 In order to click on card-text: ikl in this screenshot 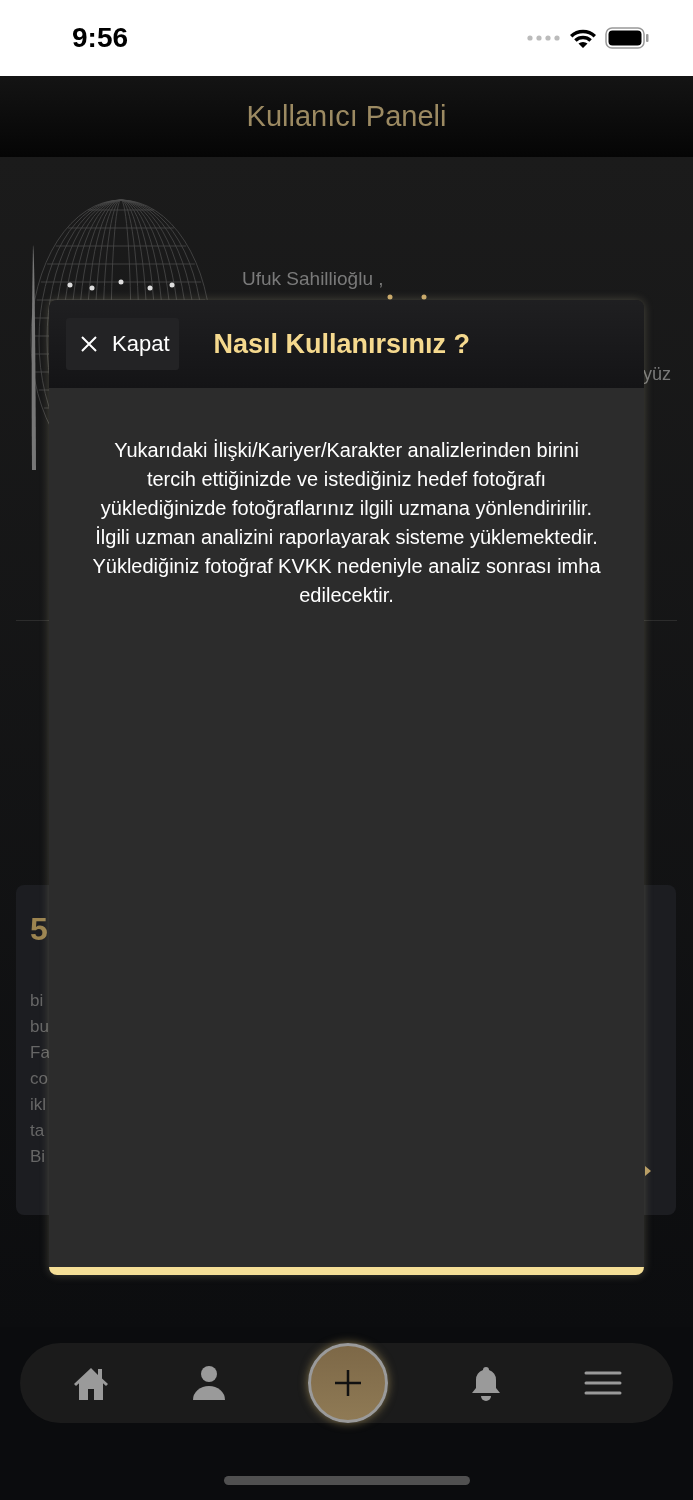, I will do `click(38, 1105)`.